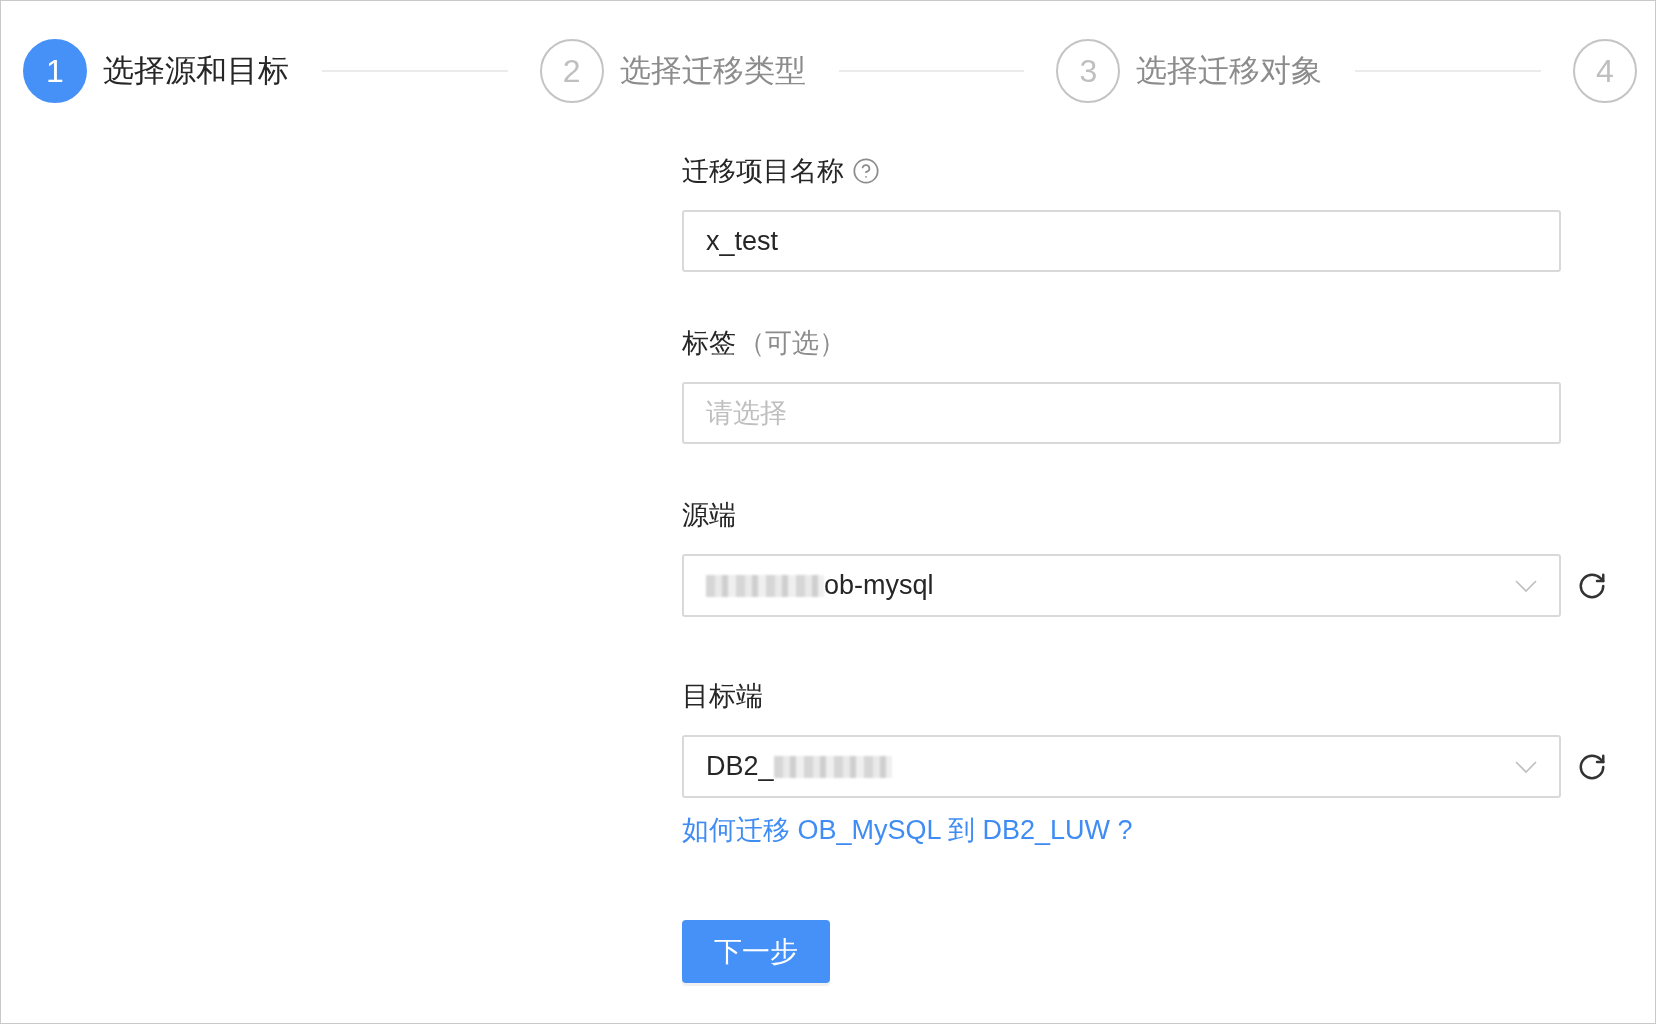 This screenshot has height=1024, width=1656. I want to click on select-field: ob-mysql, so click(1121, 585).